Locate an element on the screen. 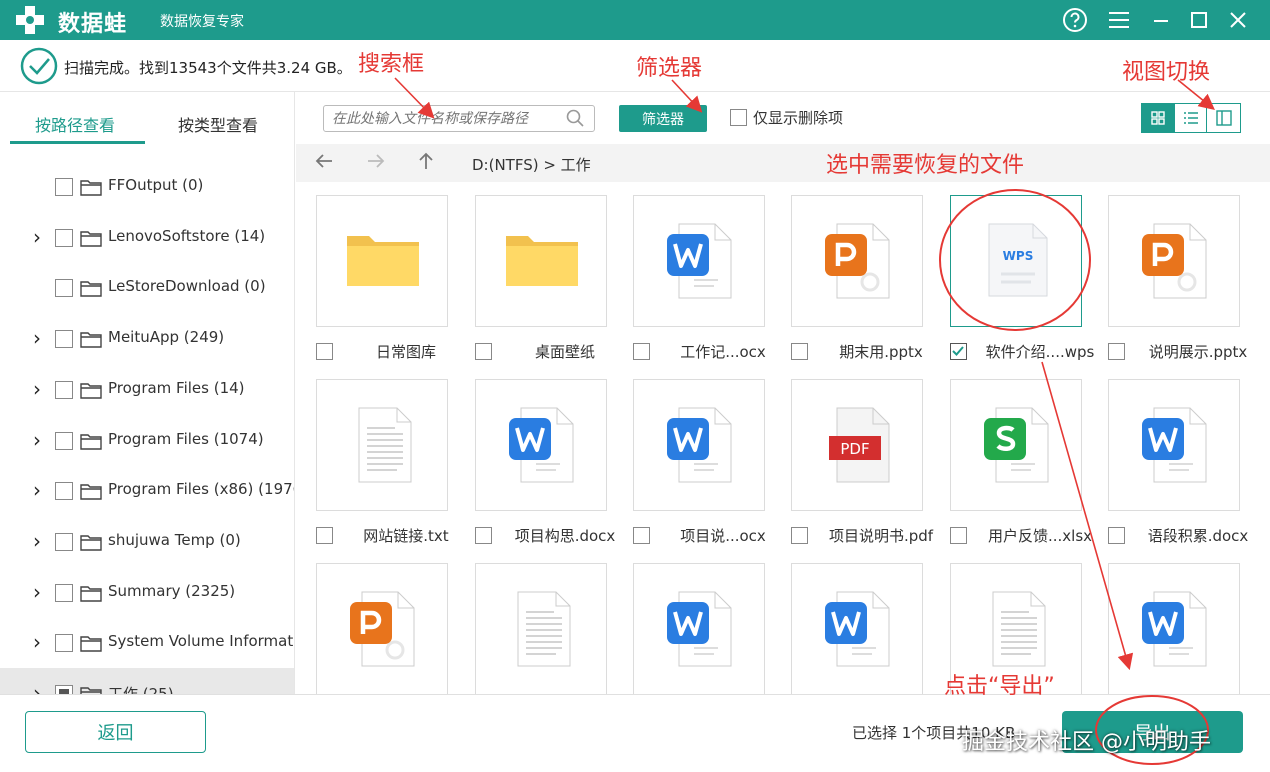  tab-by-type: 按类型查看 is located at coordinates (218, 124).